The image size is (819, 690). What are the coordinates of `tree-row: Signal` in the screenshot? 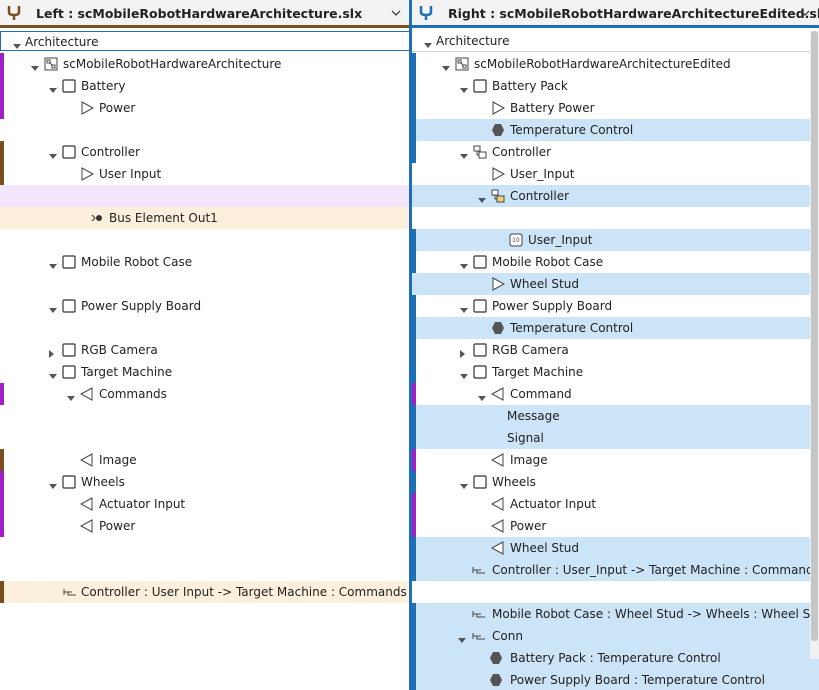 It's located at (615, 438).